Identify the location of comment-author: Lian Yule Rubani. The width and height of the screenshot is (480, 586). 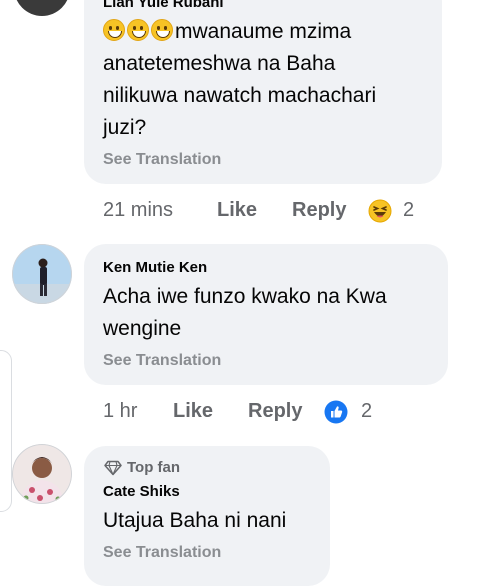
(163, 5).